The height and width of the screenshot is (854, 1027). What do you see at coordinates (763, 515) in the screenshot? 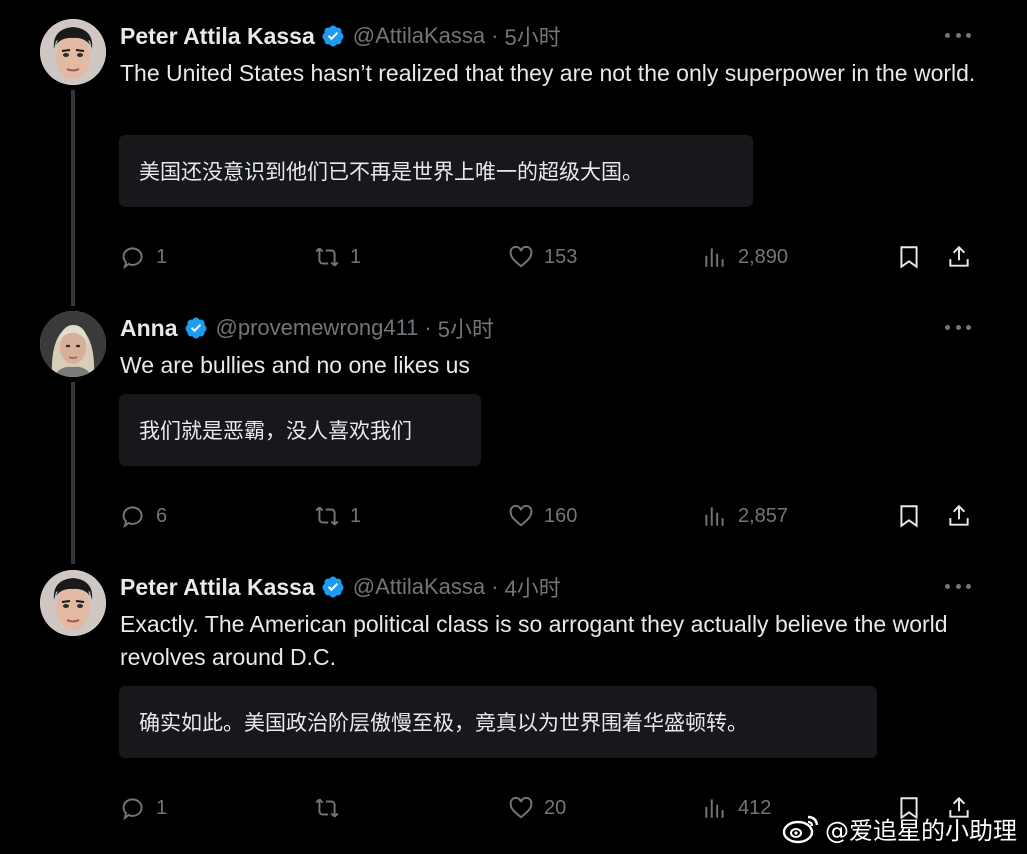
I see `views-count: 2,857` at bounding box center [763, 515].